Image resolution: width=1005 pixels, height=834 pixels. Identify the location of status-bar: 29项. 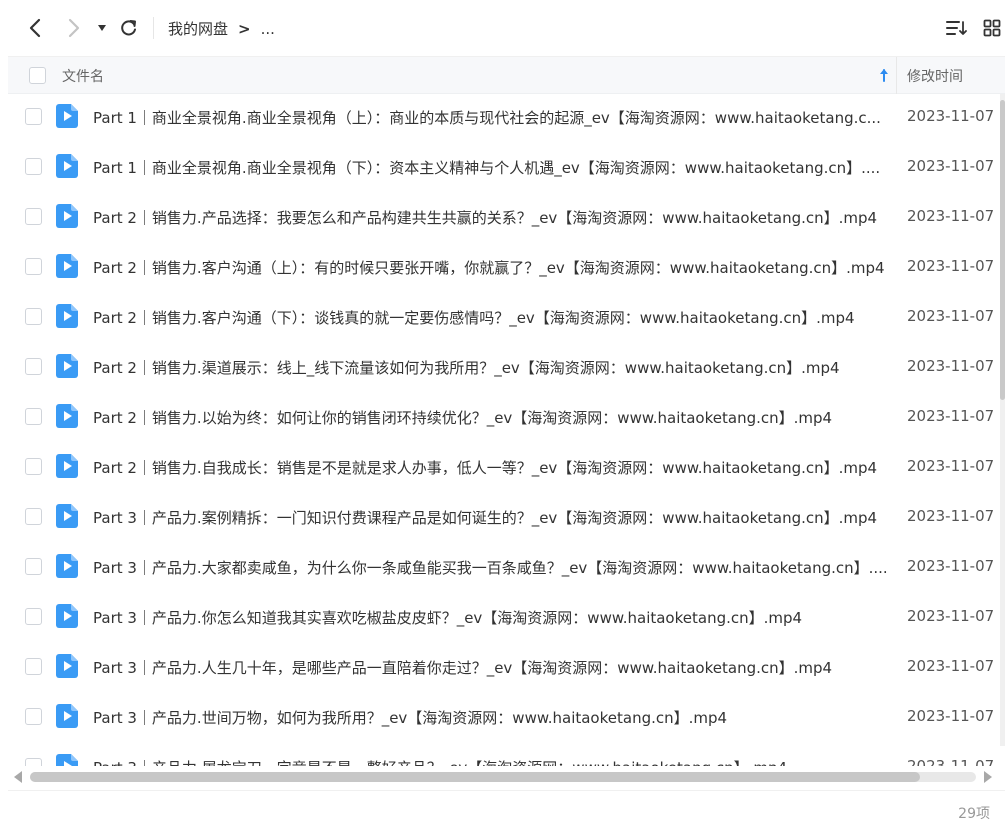
(506, 812).